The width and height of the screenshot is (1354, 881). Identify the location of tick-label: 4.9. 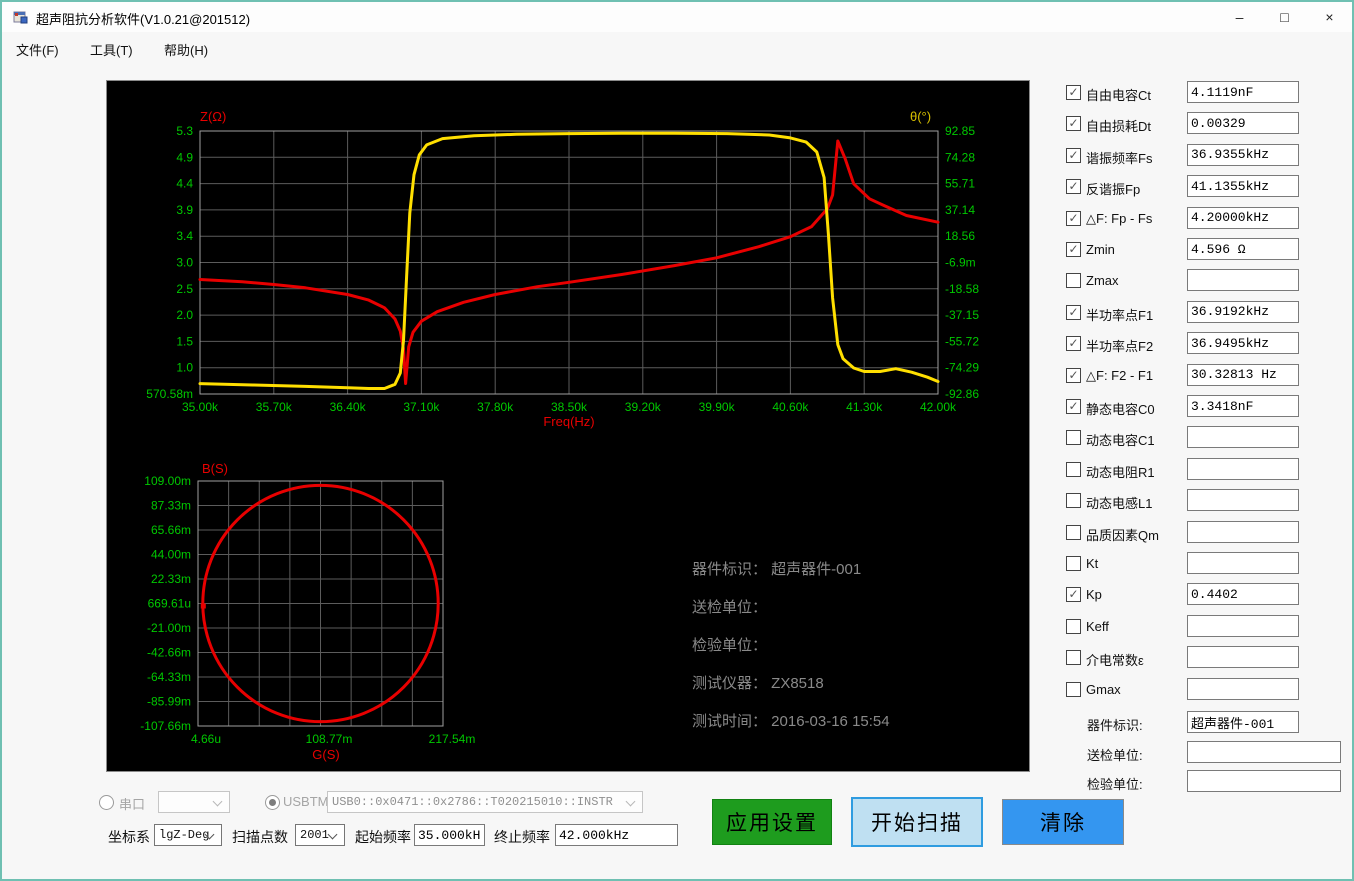
(184, 157).